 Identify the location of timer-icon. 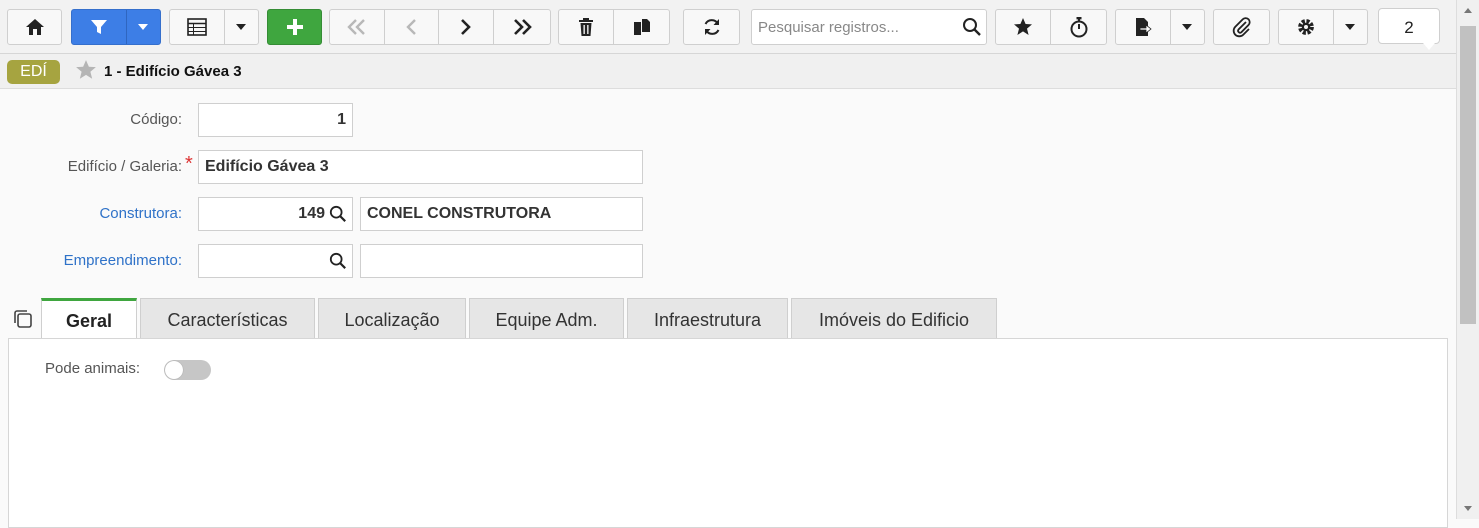
(1078, 27).